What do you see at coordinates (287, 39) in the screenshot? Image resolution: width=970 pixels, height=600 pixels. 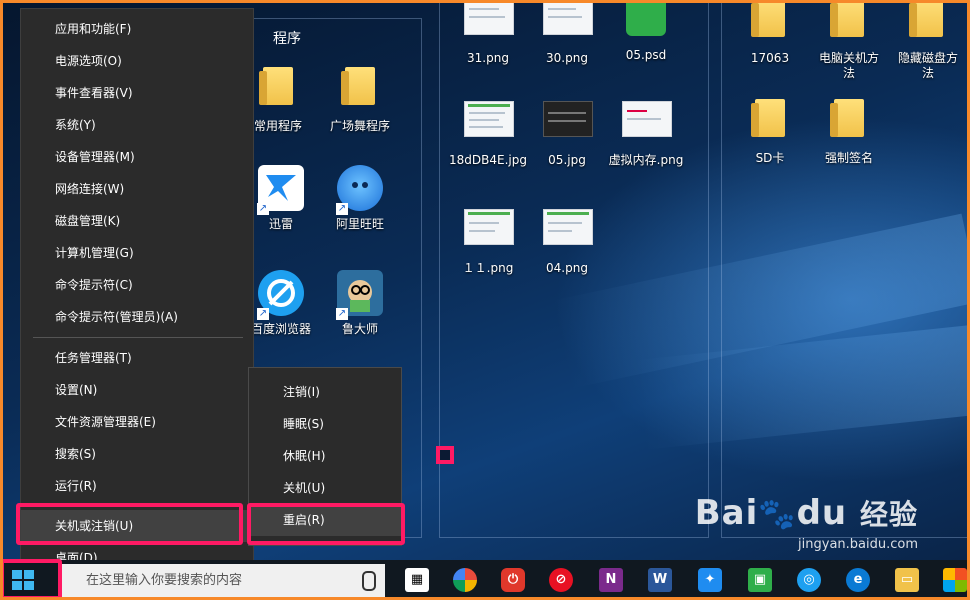 I see `fence-title: 程序` at bounding box center [287, 39].